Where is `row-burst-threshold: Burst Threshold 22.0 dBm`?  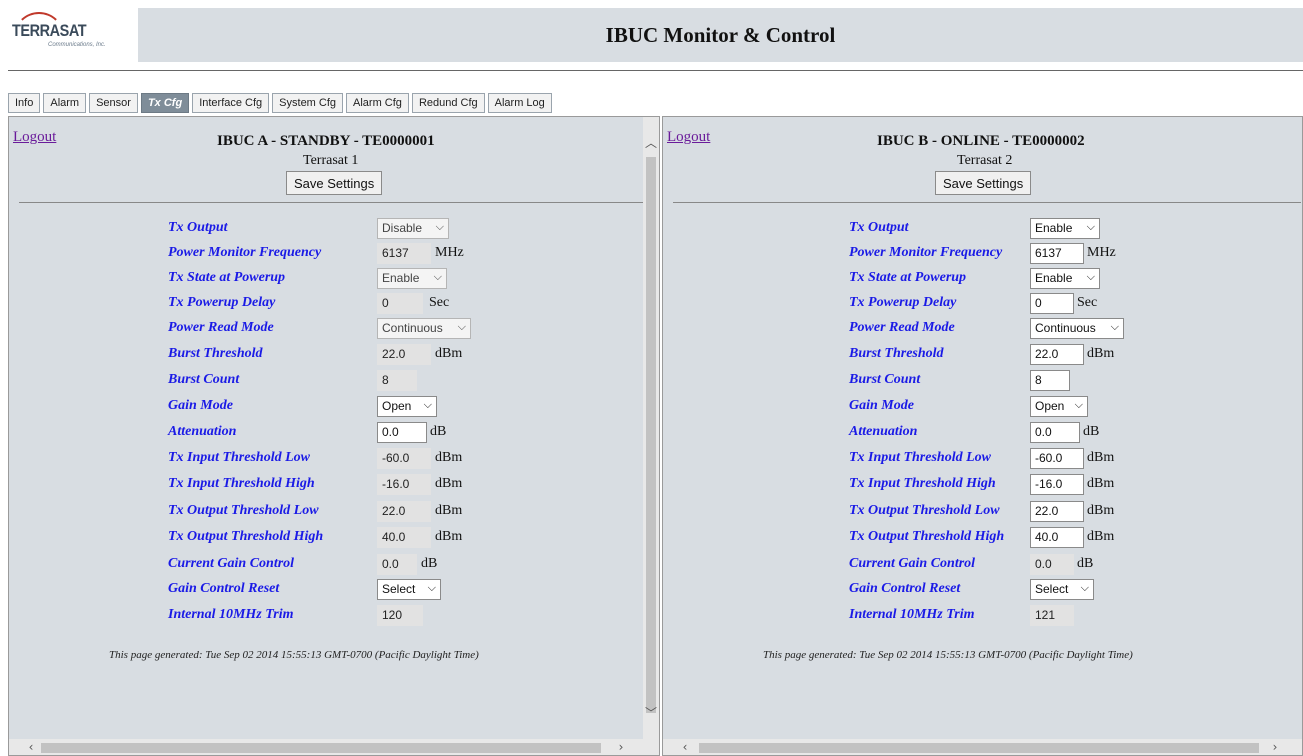
row-burst-threshold: Burst Threshold 22.0 dBm is located at coordinates (978, 355).